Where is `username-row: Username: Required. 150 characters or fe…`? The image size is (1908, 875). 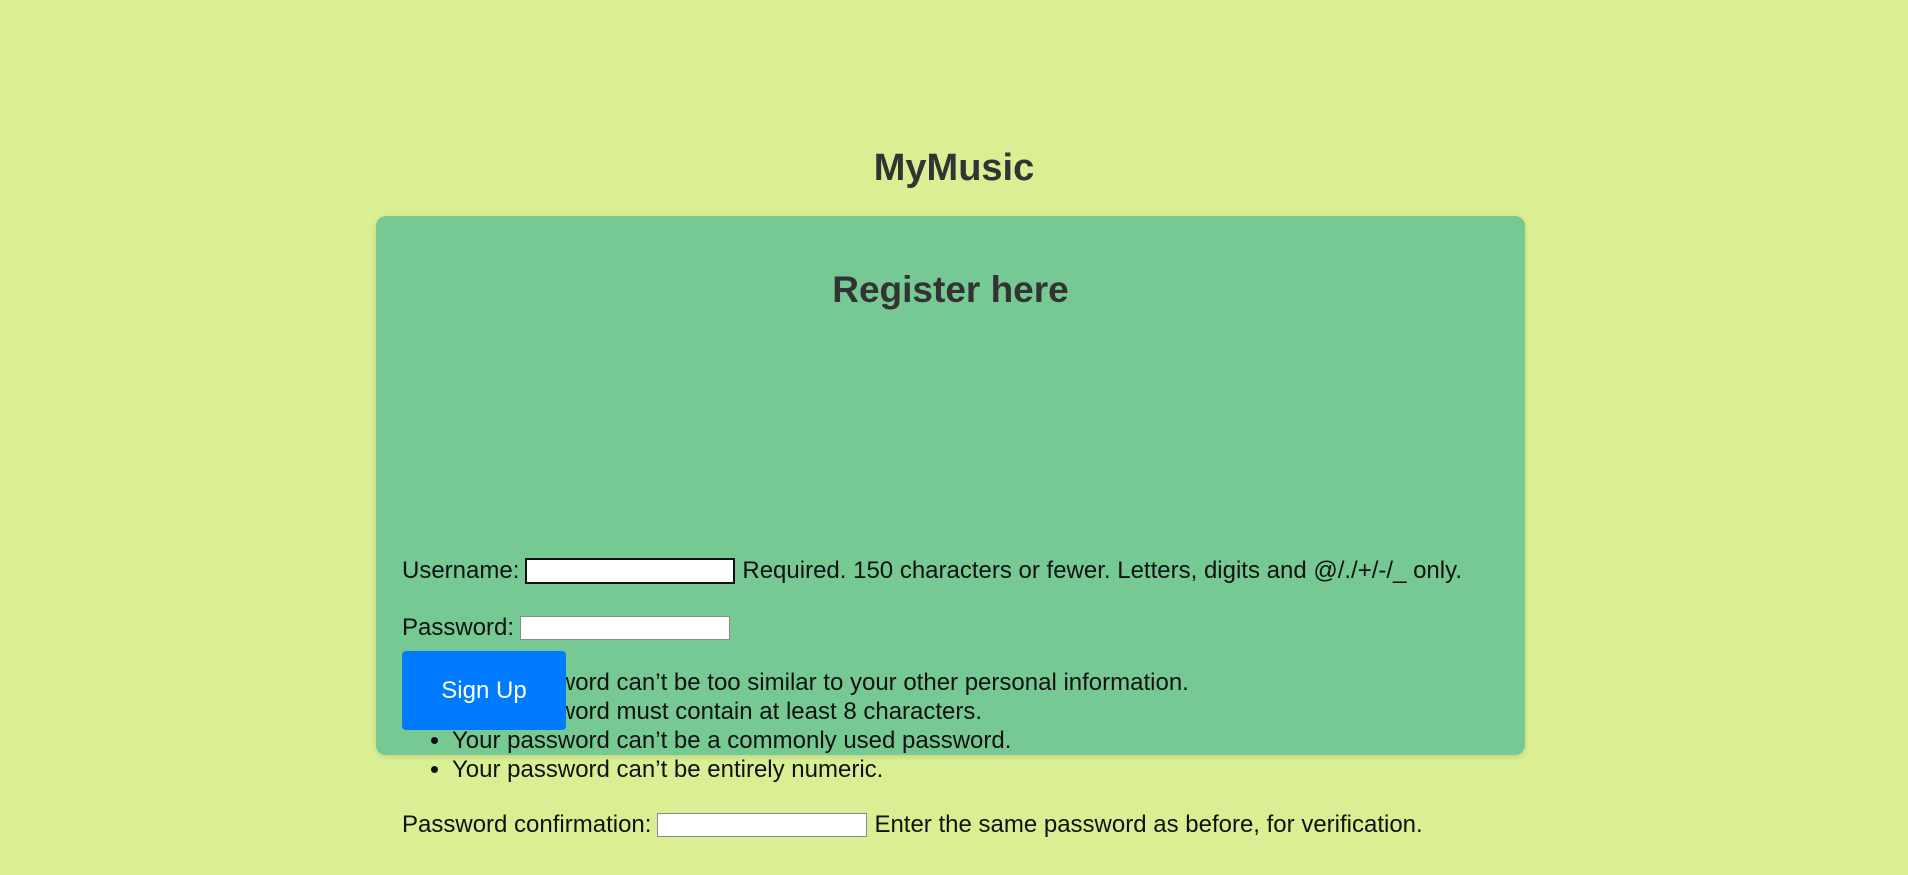
username-row: Username: Required. 150 characters or fe… is located at coordinates (932, 571).